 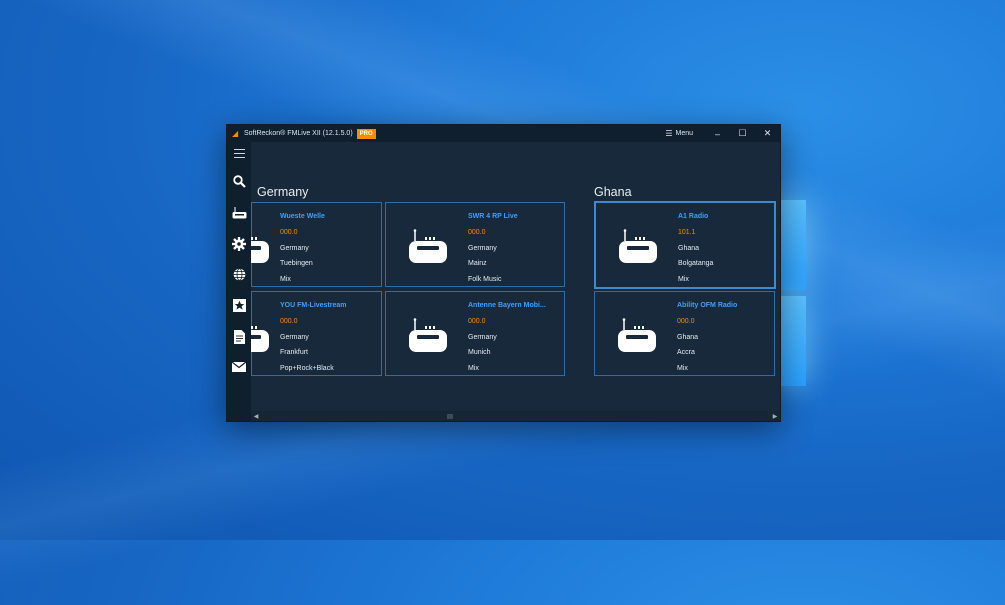 I want to click on station-card-selected: A1 Radio 101.1 Ghana Bolgatanga Mix, so click(x=685, y=245).